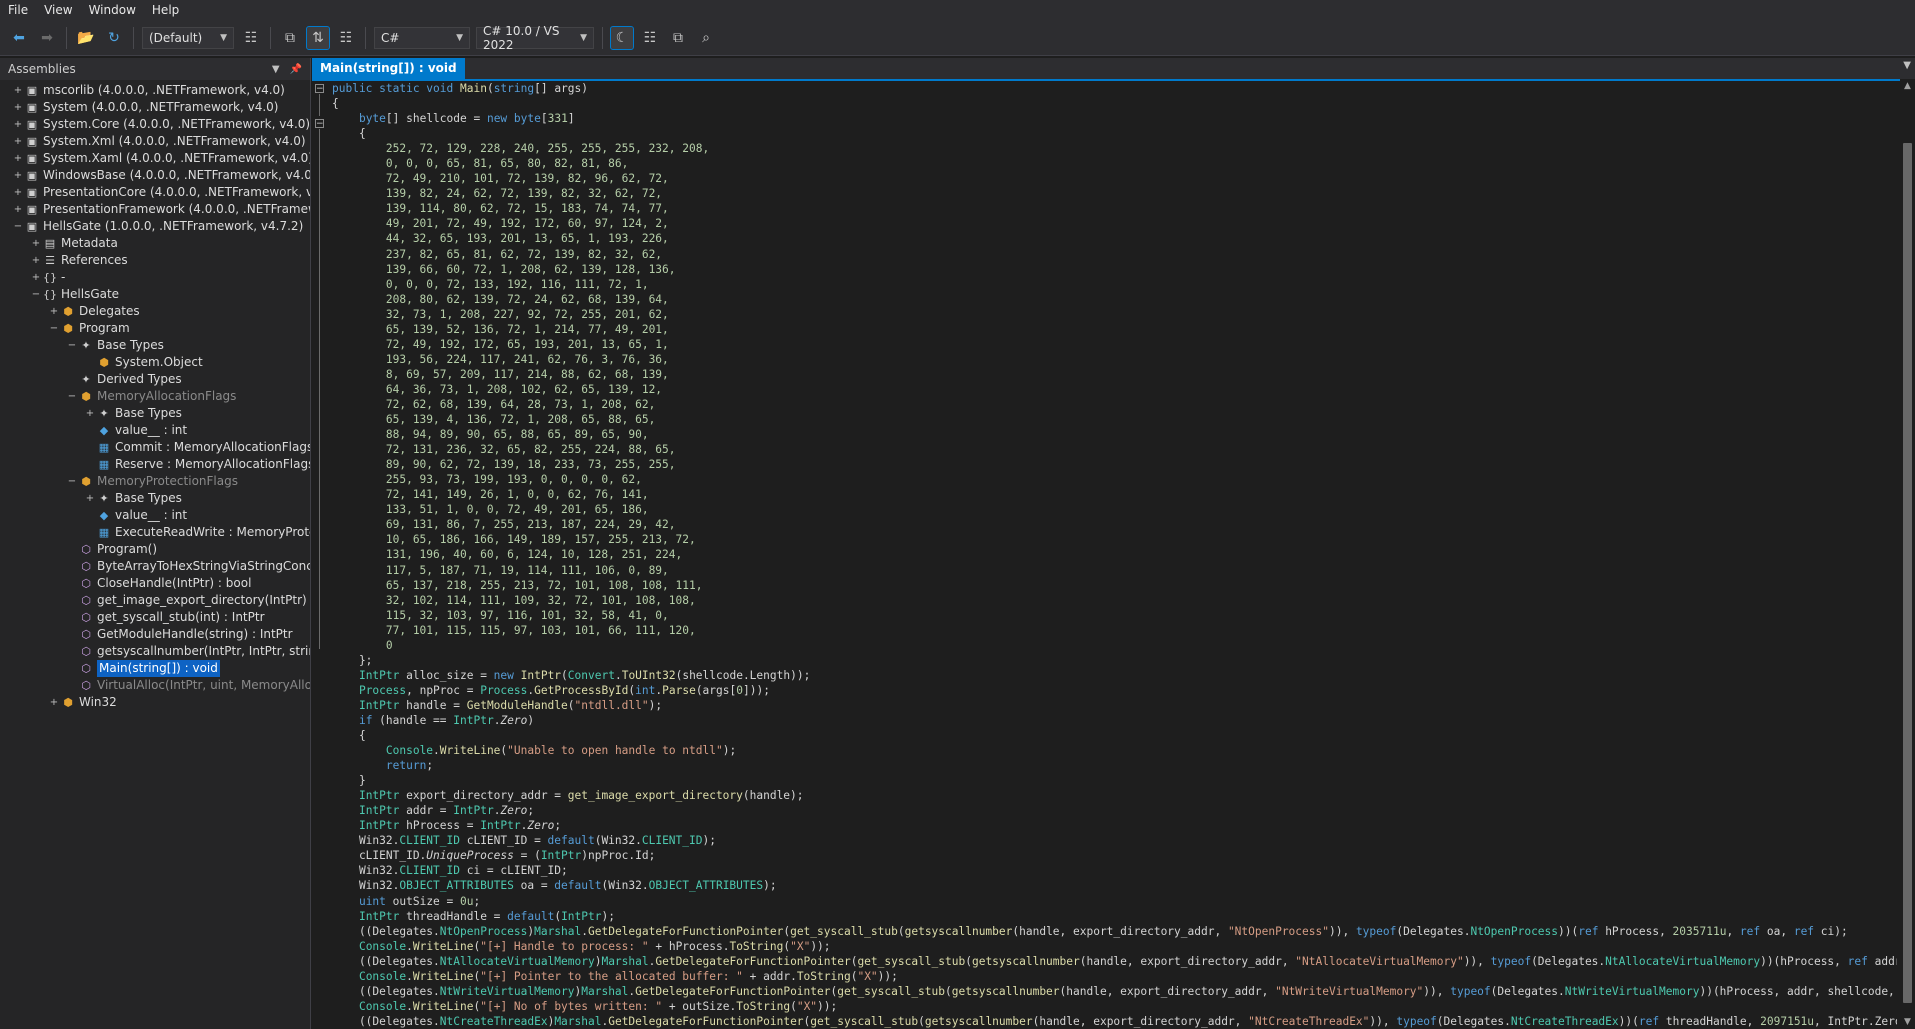 Image resolution: width=1915 pixels, height=1029 pixels. Describe the element at coordinates (155, 617) in the screenshot. I see `tree-item-get-syscall-stub: ⬡ get_syscall_stub(int) : IntPtr` at that location.